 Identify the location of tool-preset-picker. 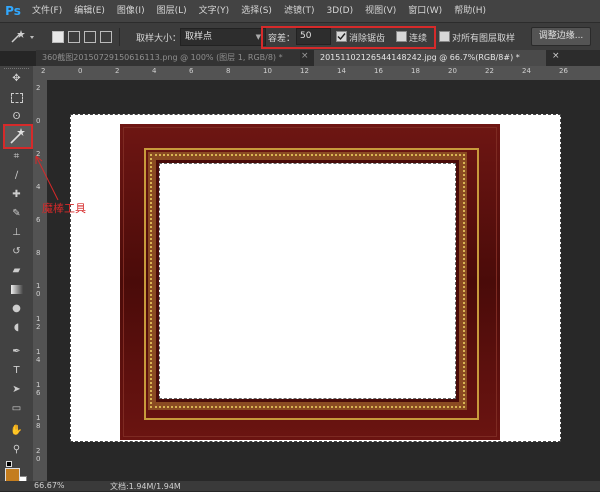
(23, 37).